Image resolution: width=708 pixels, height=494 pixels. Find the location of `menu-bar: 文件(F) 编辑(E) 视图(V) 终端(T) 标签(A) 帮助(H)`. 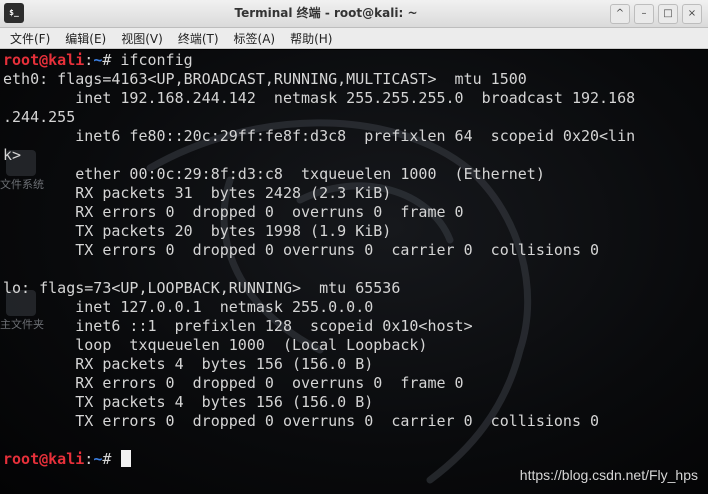

menu-bar: 文件(F) 编辑(E) 视图(V) 终端(T) 标签(A) 帮助(H) is located at coordinates (354, 38).